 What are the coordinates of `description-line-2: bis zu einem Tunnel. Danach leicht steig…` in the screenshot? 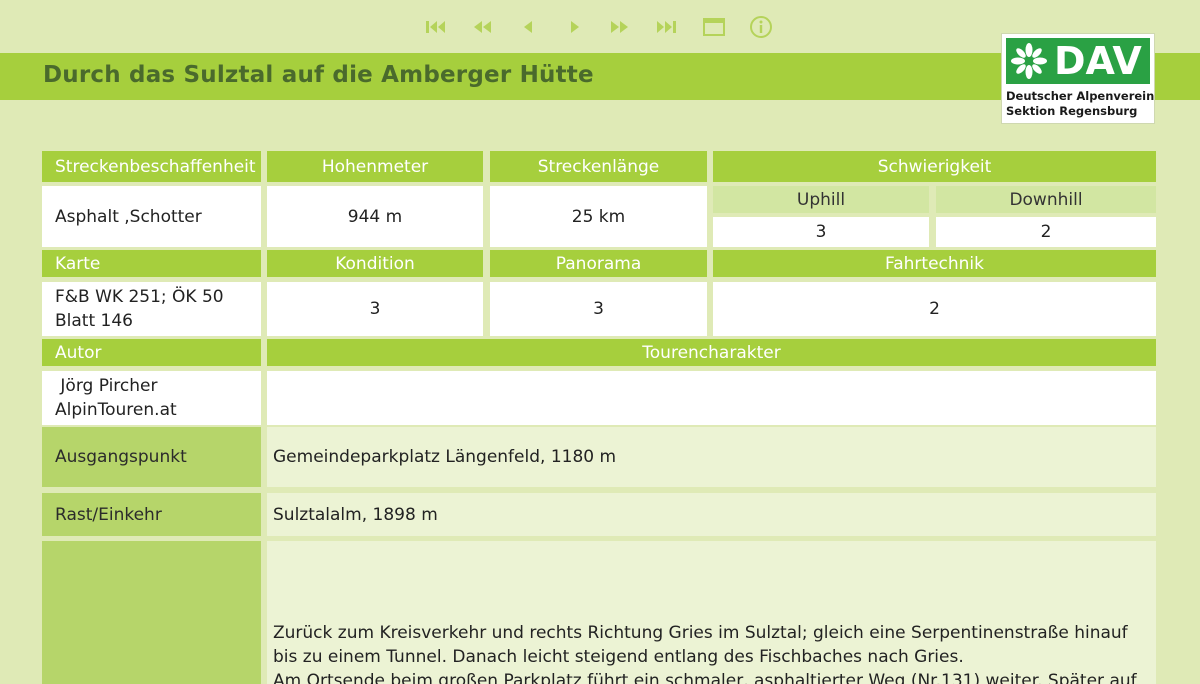 It's located at (618, 657).